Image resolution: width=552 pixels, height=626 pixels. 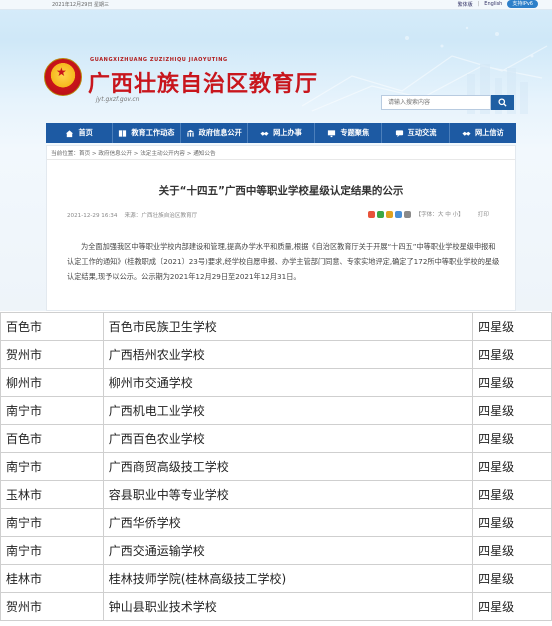 What do you see at coordinates (153, 132) in the screenshot?
I see `nav-label: 教育工作动态` at bounding box center [153, 132].